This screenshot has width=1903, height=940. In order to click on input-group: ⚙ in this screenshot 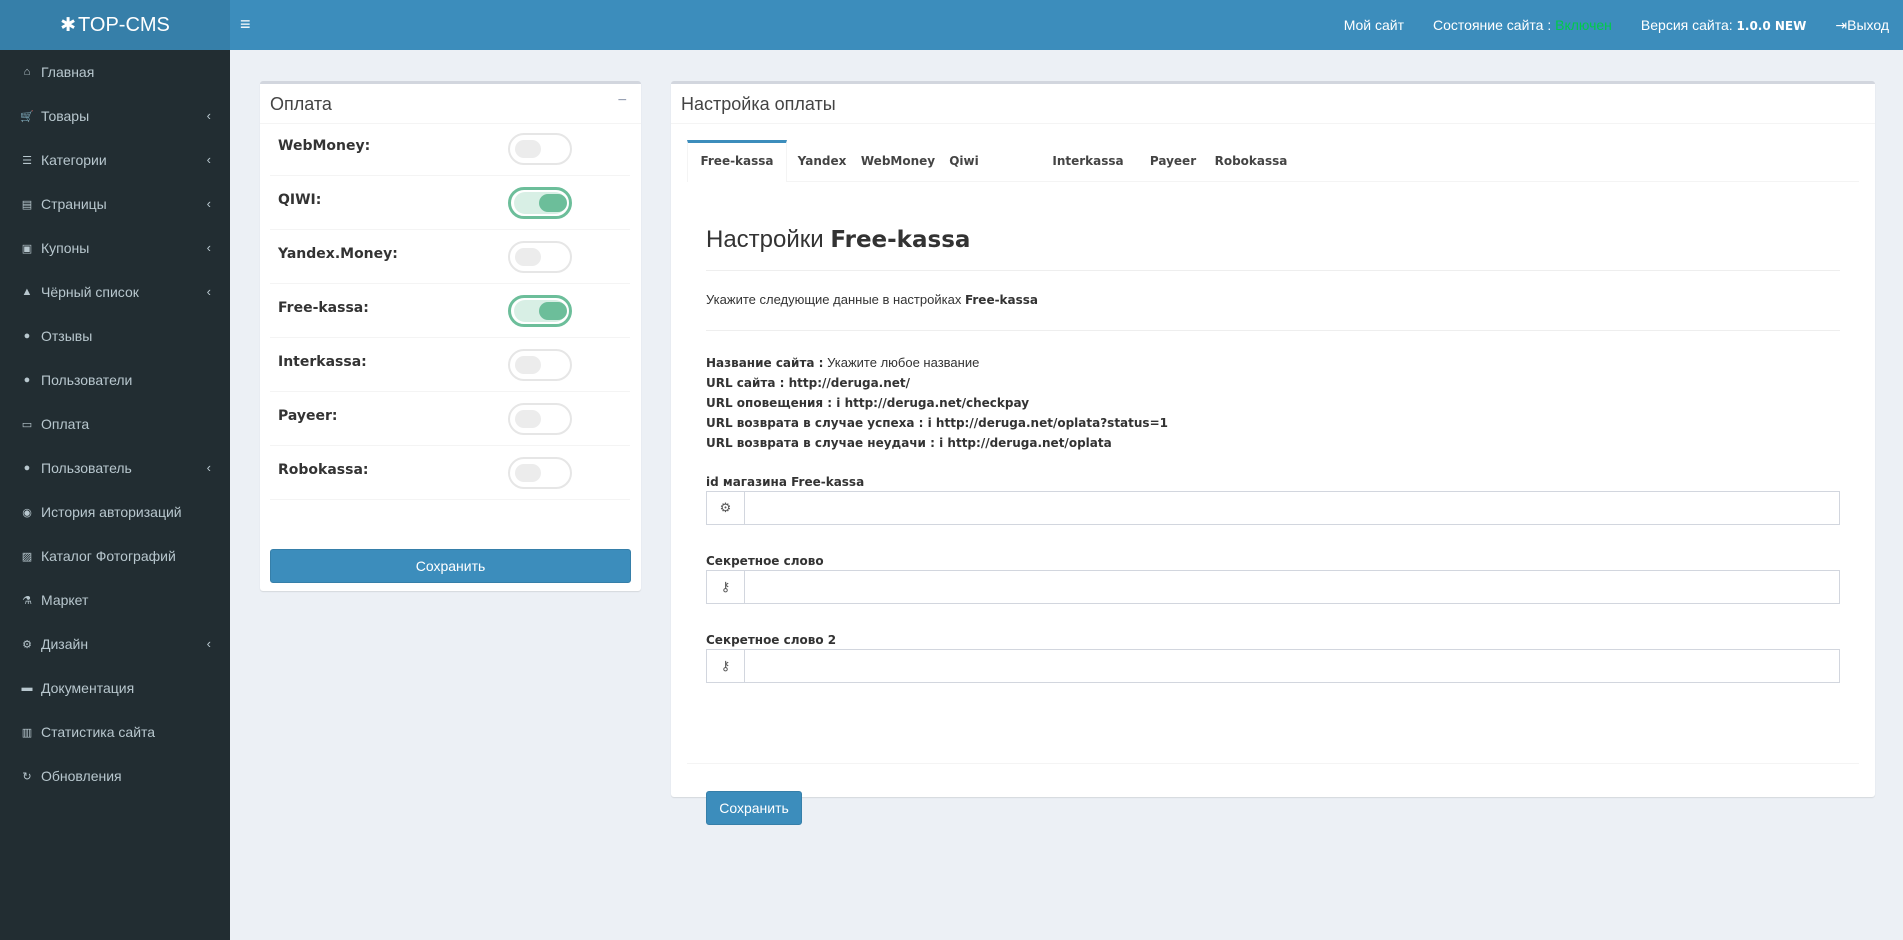, I will do `click(1273, 508)`.